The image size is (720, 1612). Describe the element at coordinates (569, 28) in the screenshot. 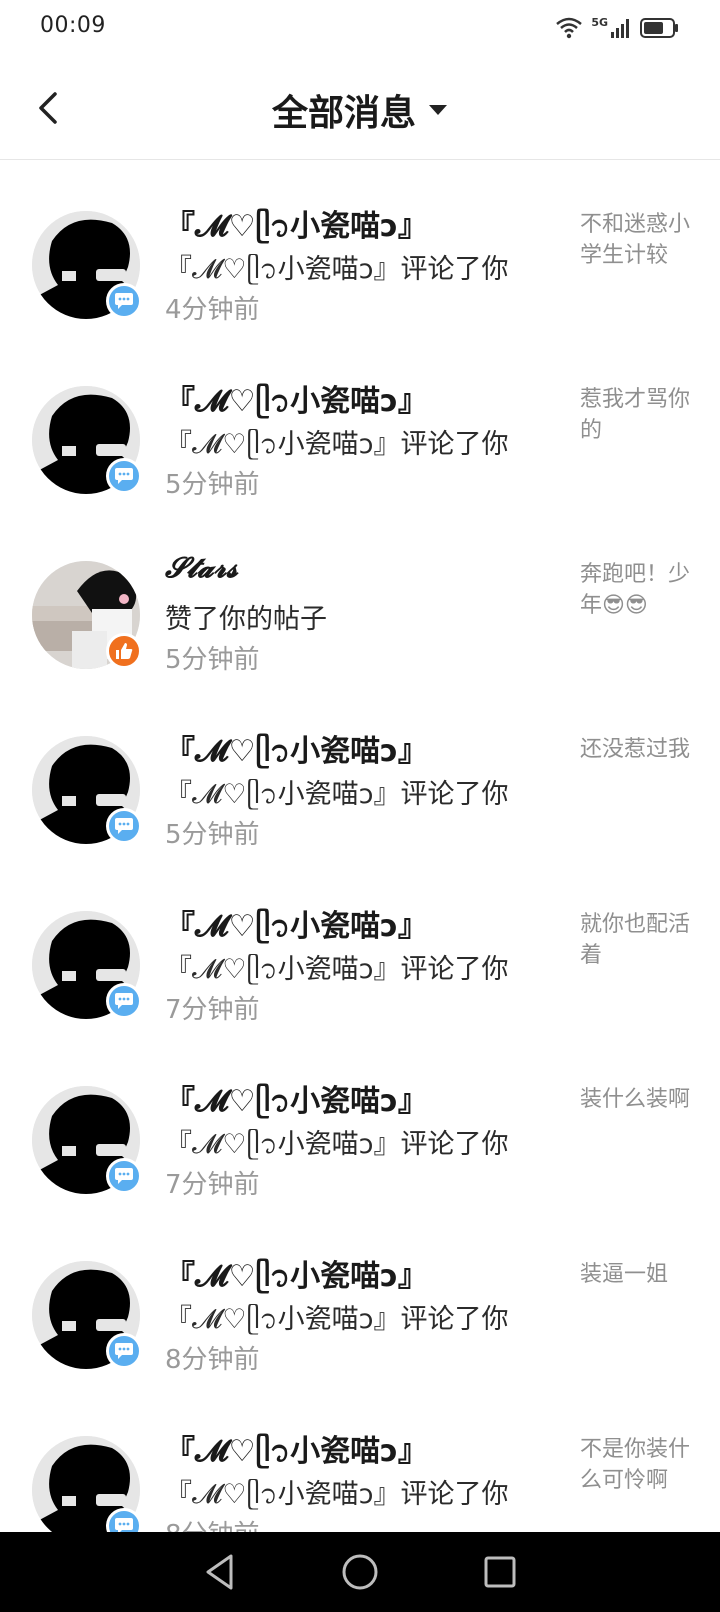

I see `wifi-icon` at that location.